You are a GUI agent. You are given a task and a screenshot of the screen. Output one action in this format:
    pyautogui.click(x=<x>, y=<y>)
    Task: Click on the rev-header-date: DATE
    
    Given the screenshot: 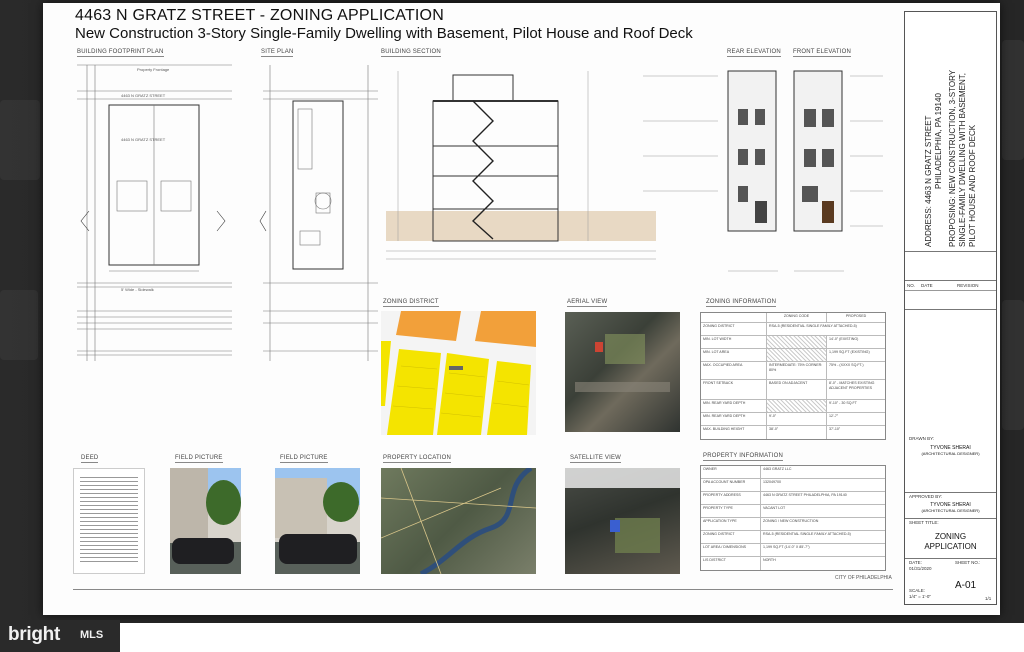 What is the action you would take?
    pyautogui.click(x=927, y=285)
    